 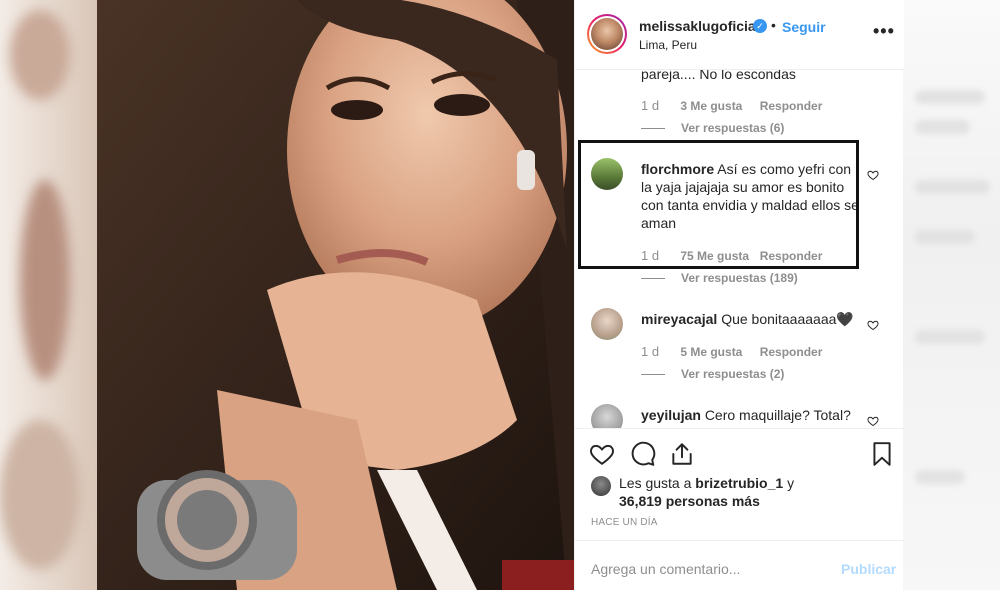 I want to click on comment-body: mireyacajal Que bonitaaaaaaa🖤, so click(x=751, y=319).